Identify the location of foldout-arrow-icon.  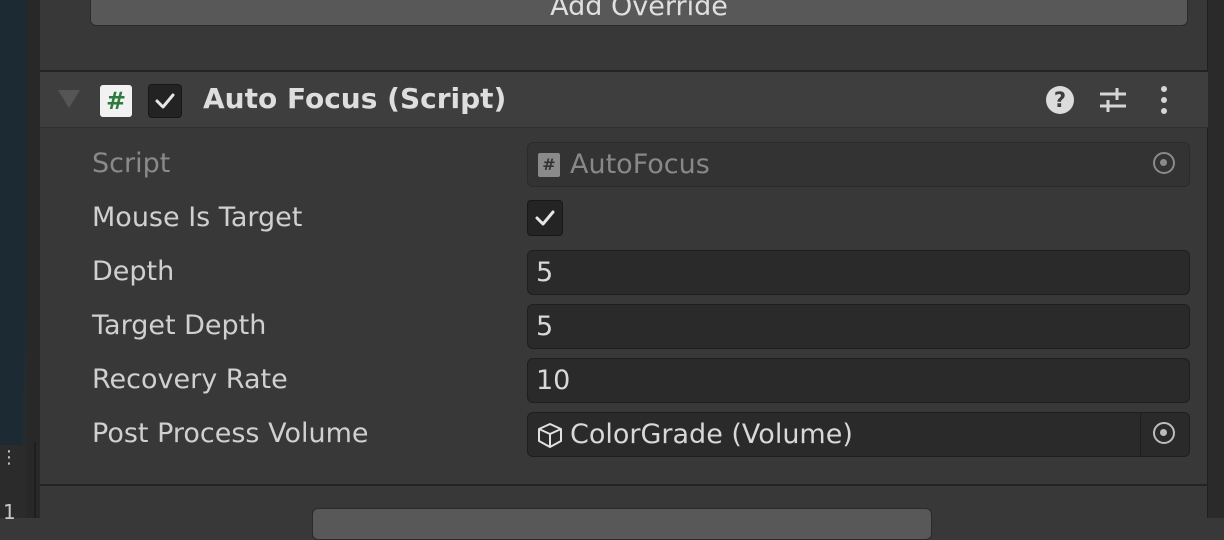
(69, 99).